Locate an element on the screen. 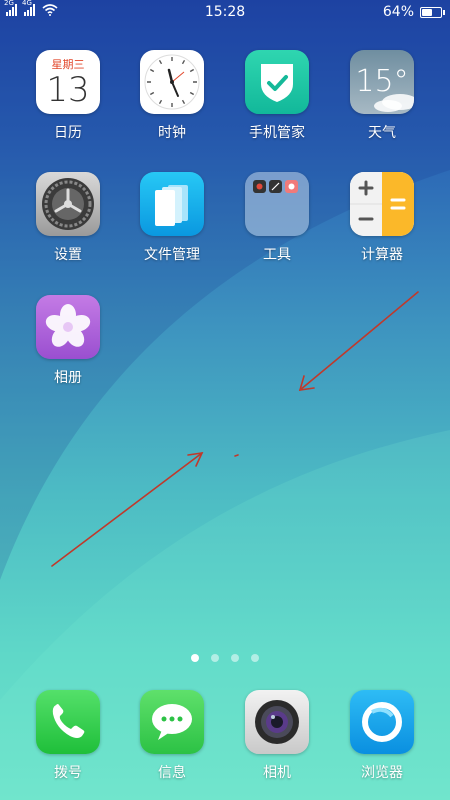 This screenshot has height=800, width=450. dock-browser: 浏览器 is located at coordinates (382, 736).